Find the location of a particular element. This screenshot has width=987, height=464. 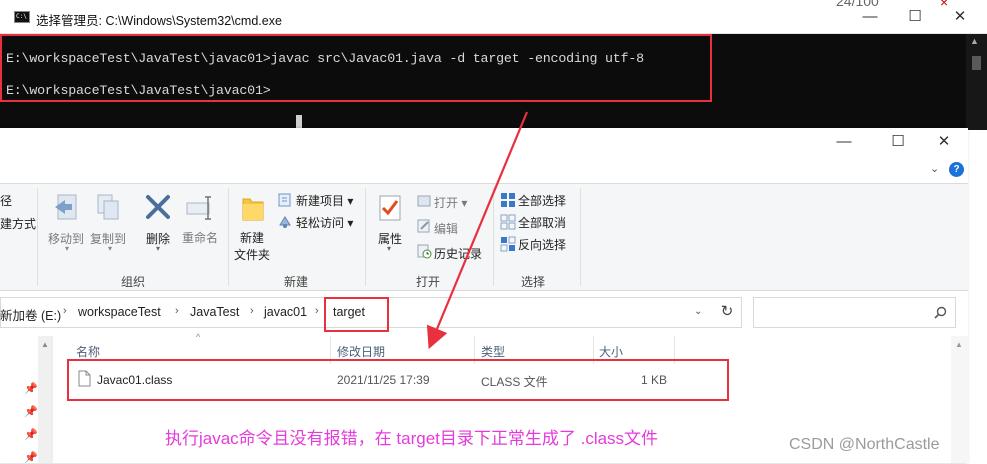

annotation-arrow is located at coordinates (477, 230).